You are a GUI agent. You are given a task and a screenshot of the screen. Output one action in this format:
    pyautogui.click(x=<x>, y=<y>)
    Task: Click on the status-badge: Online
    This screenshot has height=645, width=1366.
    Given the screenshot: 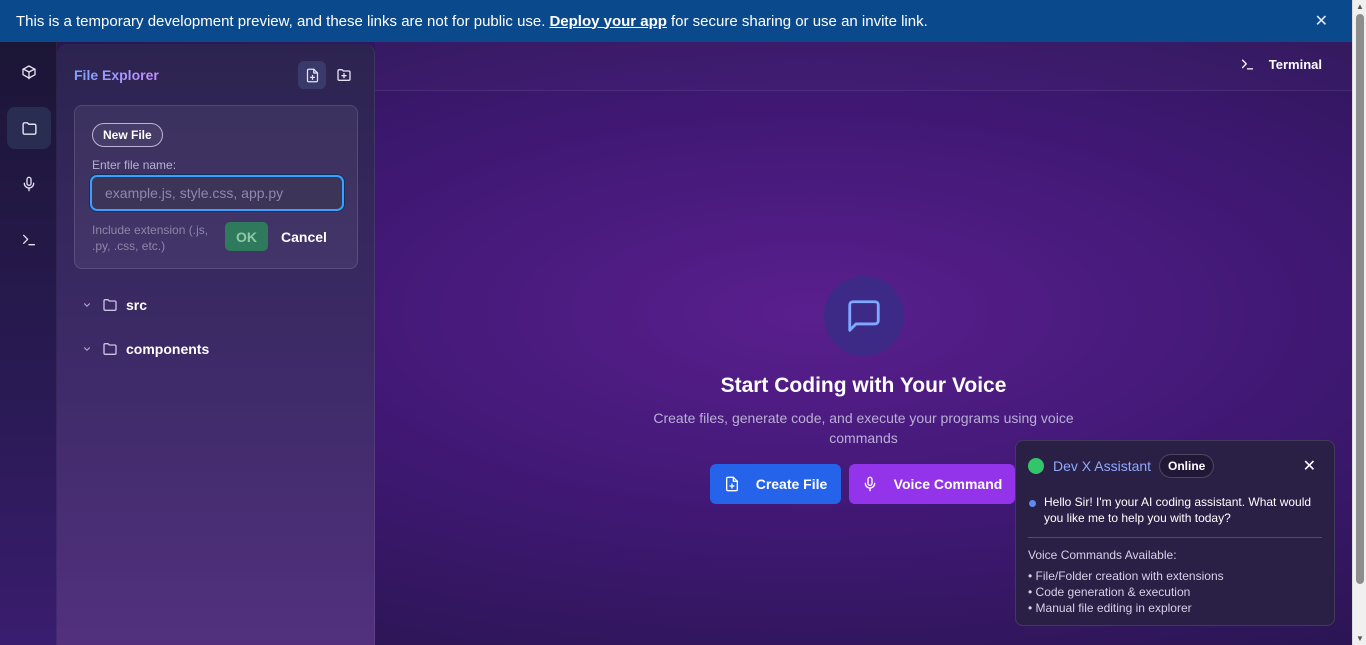 What is the action you would take?
    pyautogui.click(x=1187, y=466)
    